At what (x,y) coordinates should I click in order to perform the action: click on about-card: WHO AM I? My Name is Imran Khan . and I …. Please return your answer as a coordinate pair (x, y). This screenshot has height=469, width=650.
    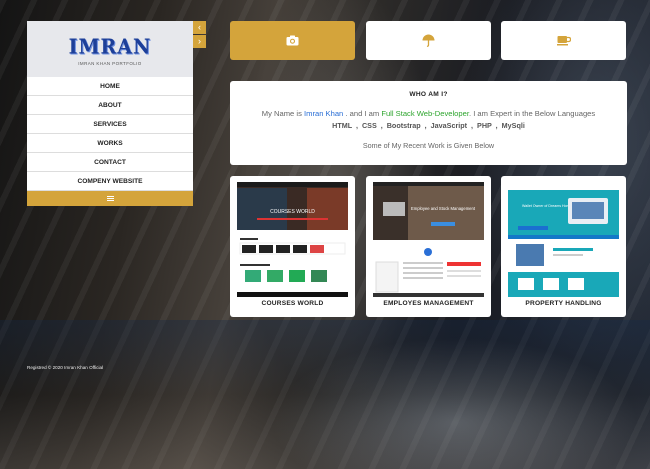
    Looking at the image, I should click on (428, 123).